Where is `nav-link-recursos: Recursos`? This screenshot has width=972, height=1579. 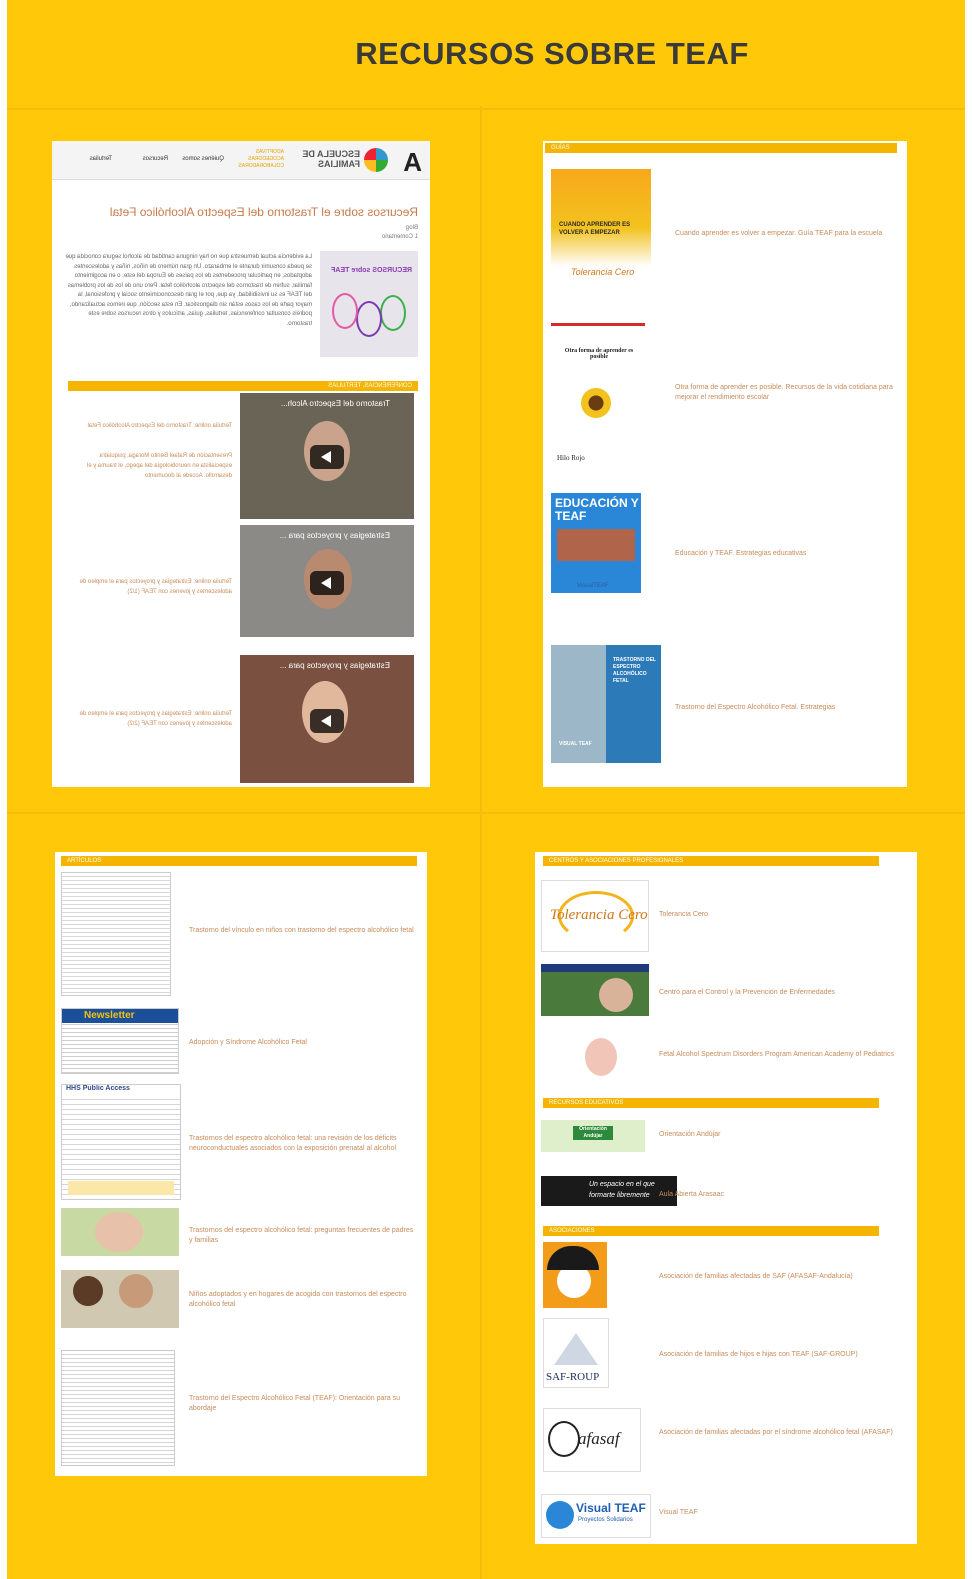
nav-link-recursos: Recursos is located at coordinates (155, 159).